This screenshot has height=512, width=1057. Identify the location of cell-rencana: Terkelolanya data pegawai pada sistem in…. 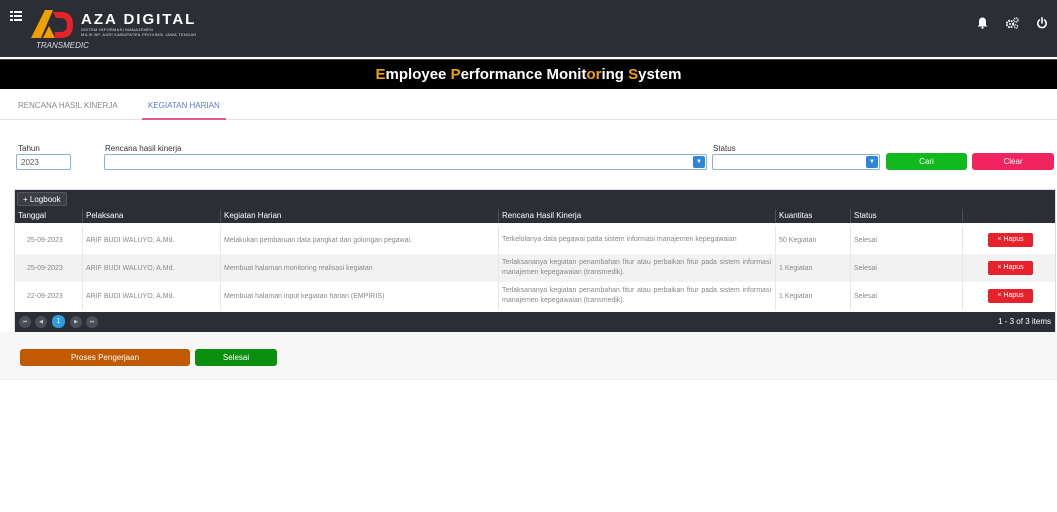
(636, 240).